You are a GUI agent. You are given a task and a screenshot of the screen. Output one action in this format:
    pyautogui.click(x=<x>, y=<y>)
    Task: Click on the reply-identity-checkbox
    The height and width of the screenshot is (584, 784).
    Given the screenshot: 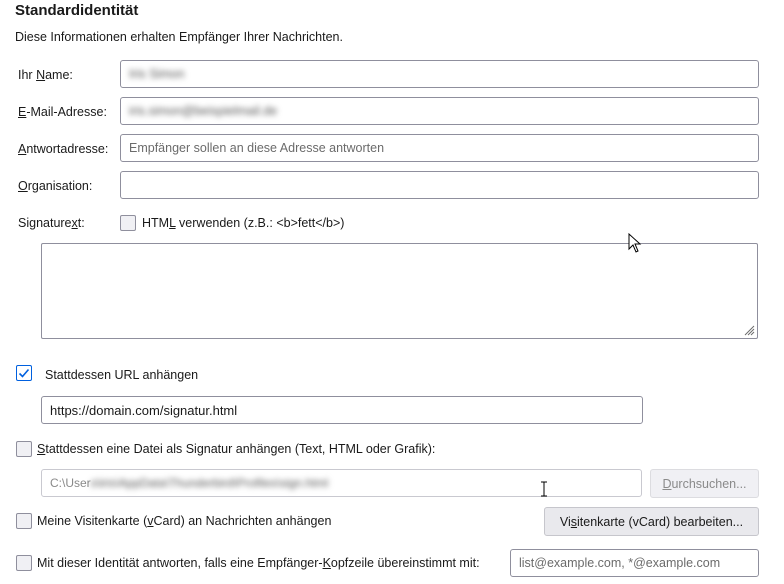 What is the action you would take?
    pyautogui.click(x=24, y=563)
    